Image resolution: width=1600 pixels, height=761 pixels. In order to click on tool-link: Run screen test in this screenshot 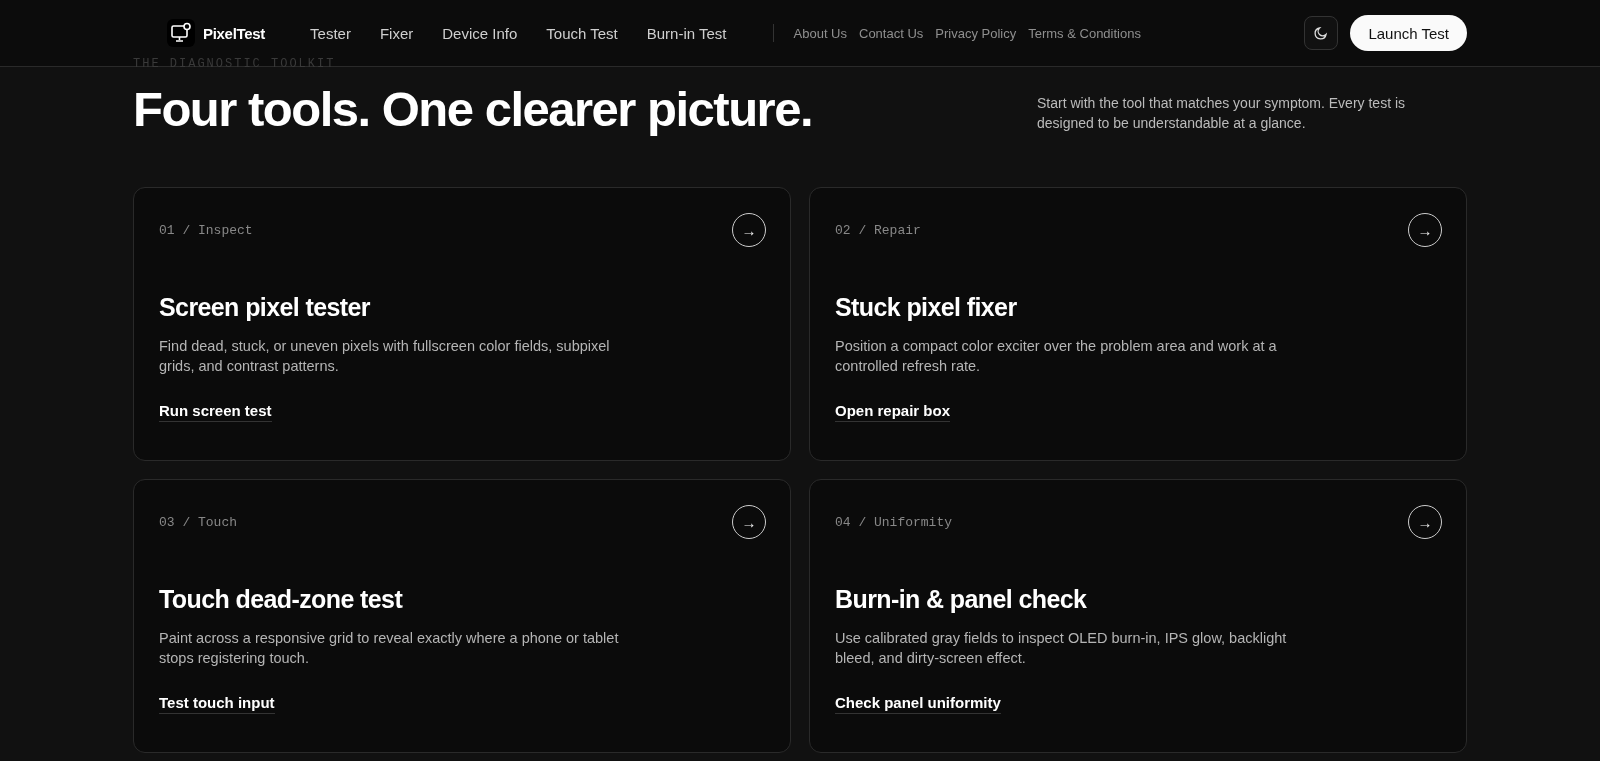, I will do `click(215, 412)`.